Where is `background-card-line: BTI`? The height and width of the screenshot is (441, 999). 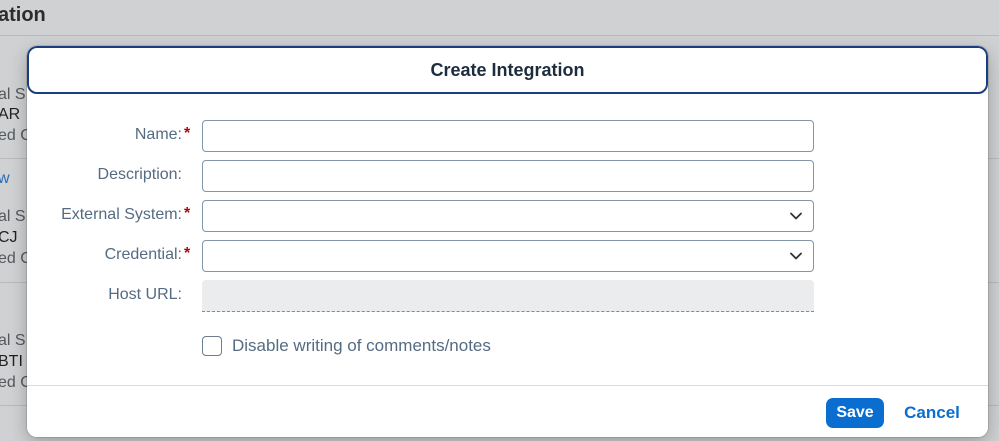 background-card-line: BTI is located at coordinates (11, 361).